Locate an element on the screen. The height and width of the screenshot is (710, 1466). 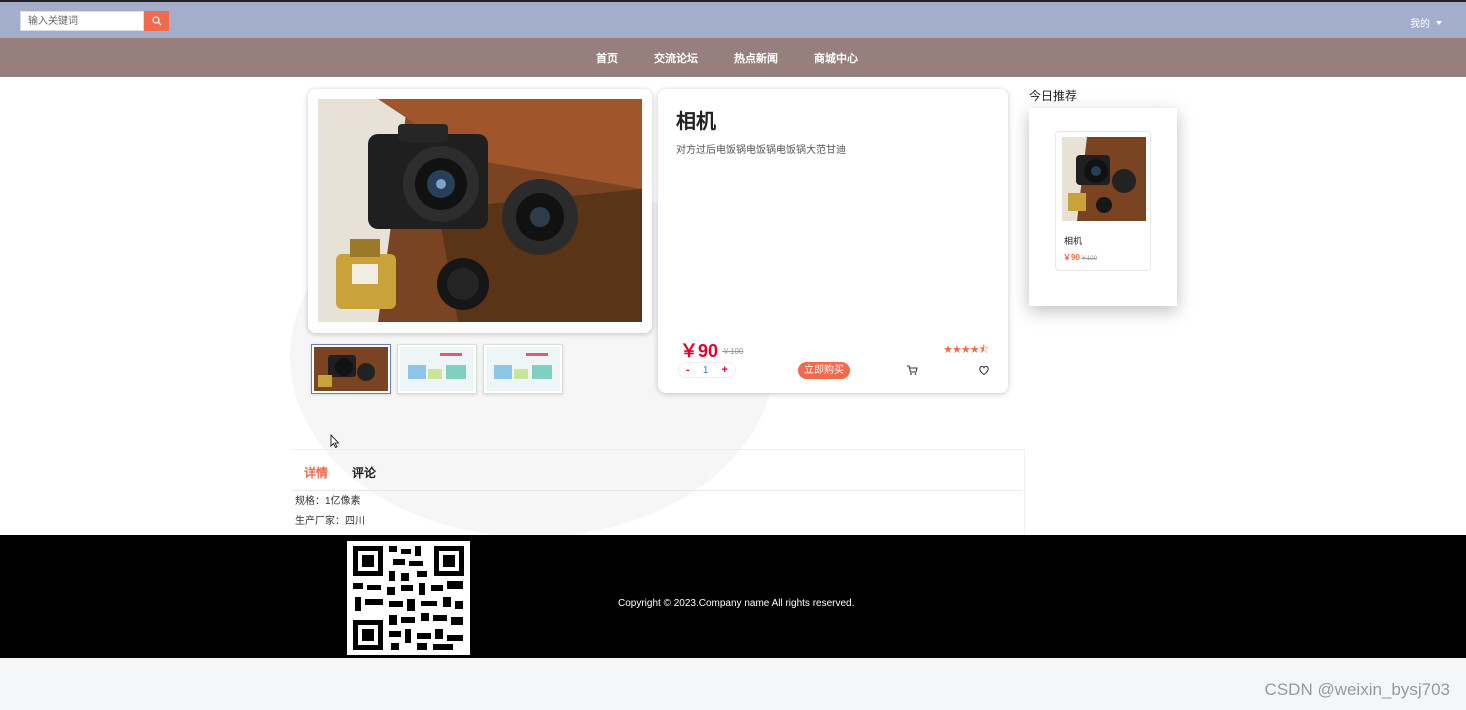
recommend-item-original-price: ￥100 is located at coordinates (1088, 259).